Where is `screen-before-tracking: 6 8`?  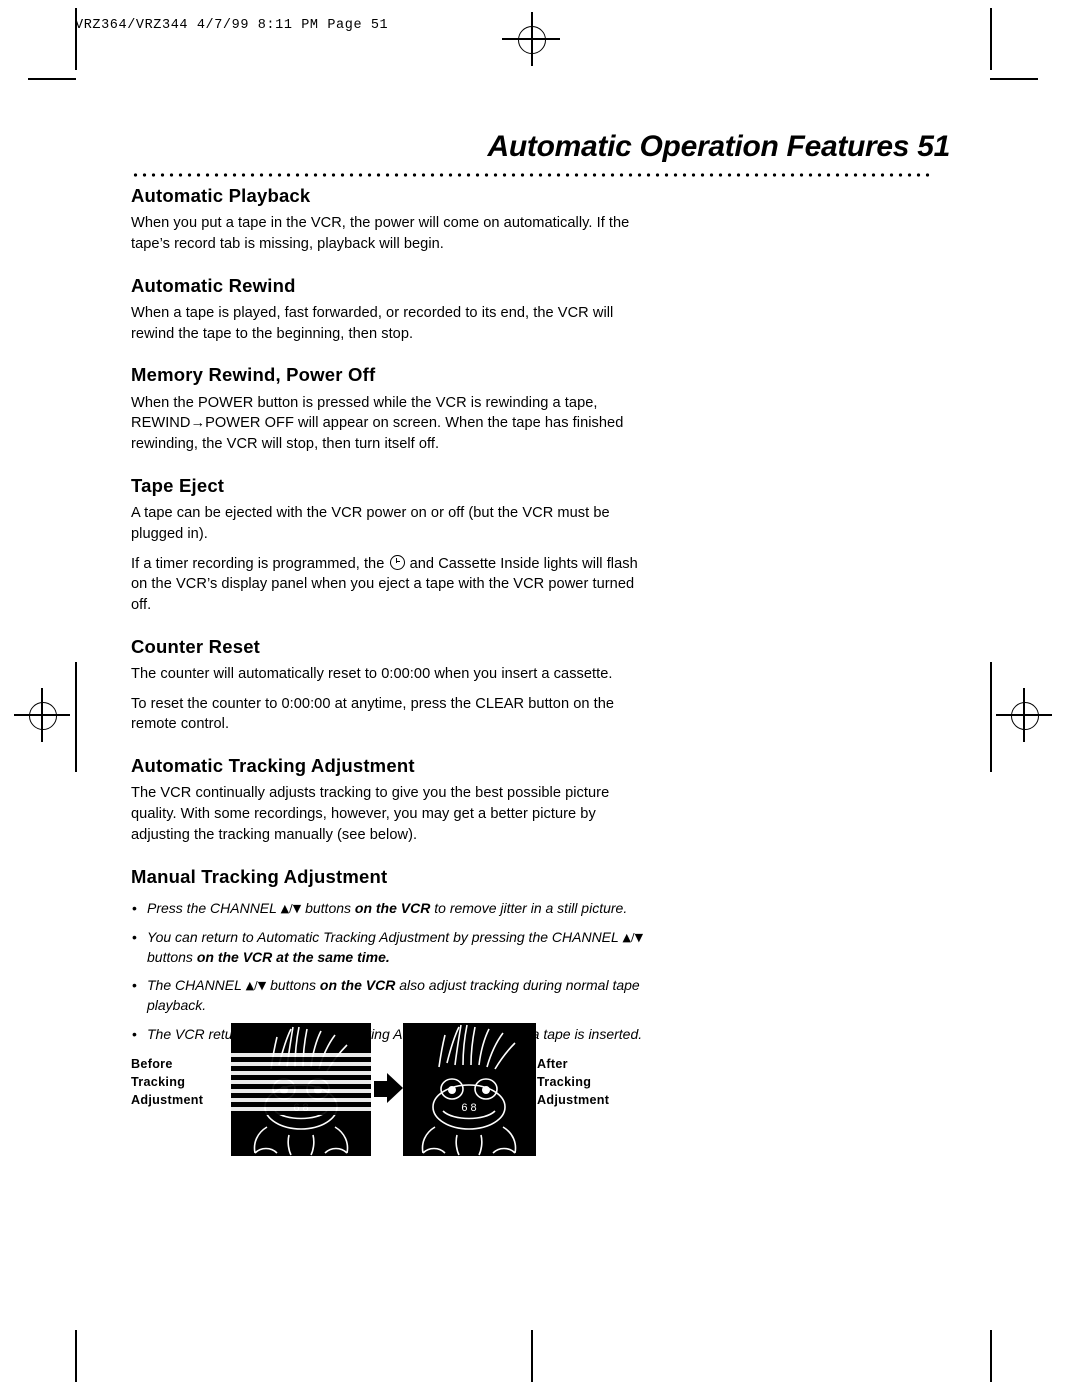
screen-before-tracking: 6 8 is located at coordinates (301, 1089).